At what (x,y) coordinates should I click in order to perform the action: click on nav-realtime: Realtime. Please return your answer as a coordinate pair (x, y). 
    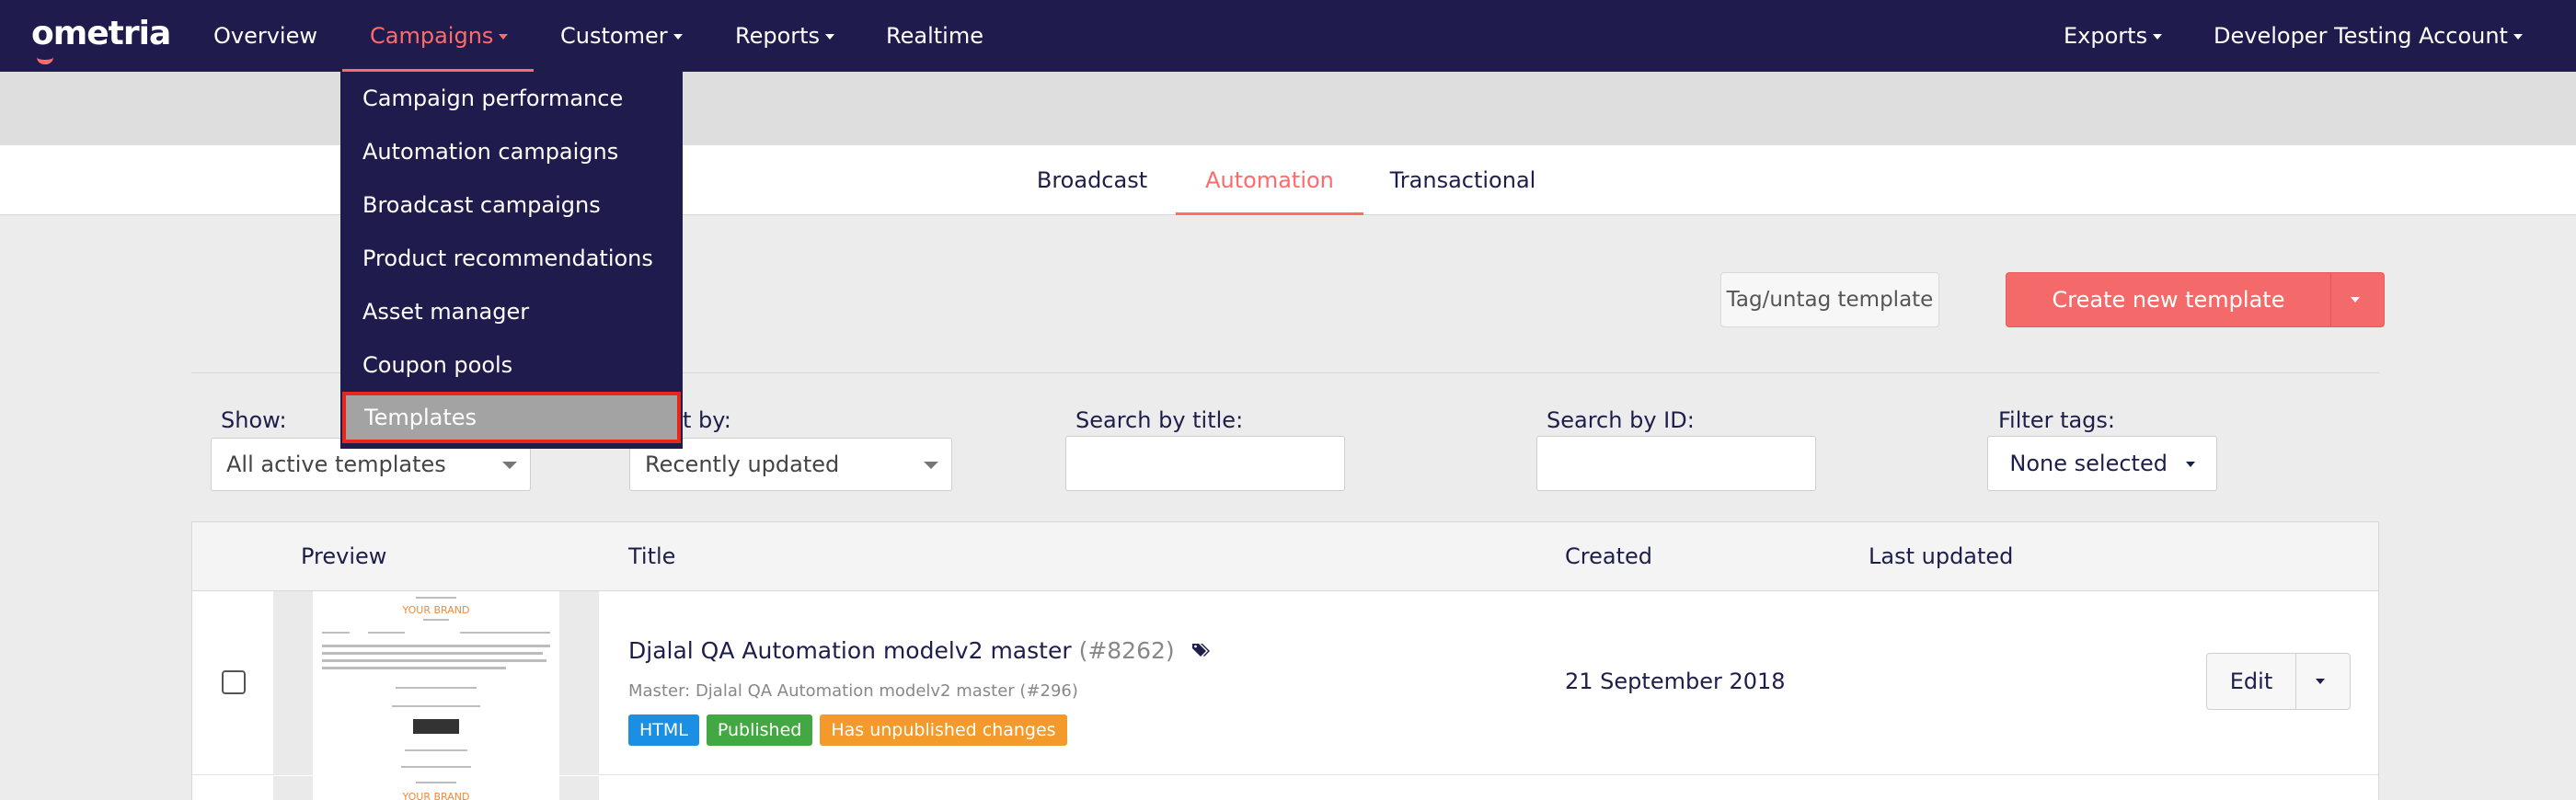
    Looking at the image, I should click on (934, 36).